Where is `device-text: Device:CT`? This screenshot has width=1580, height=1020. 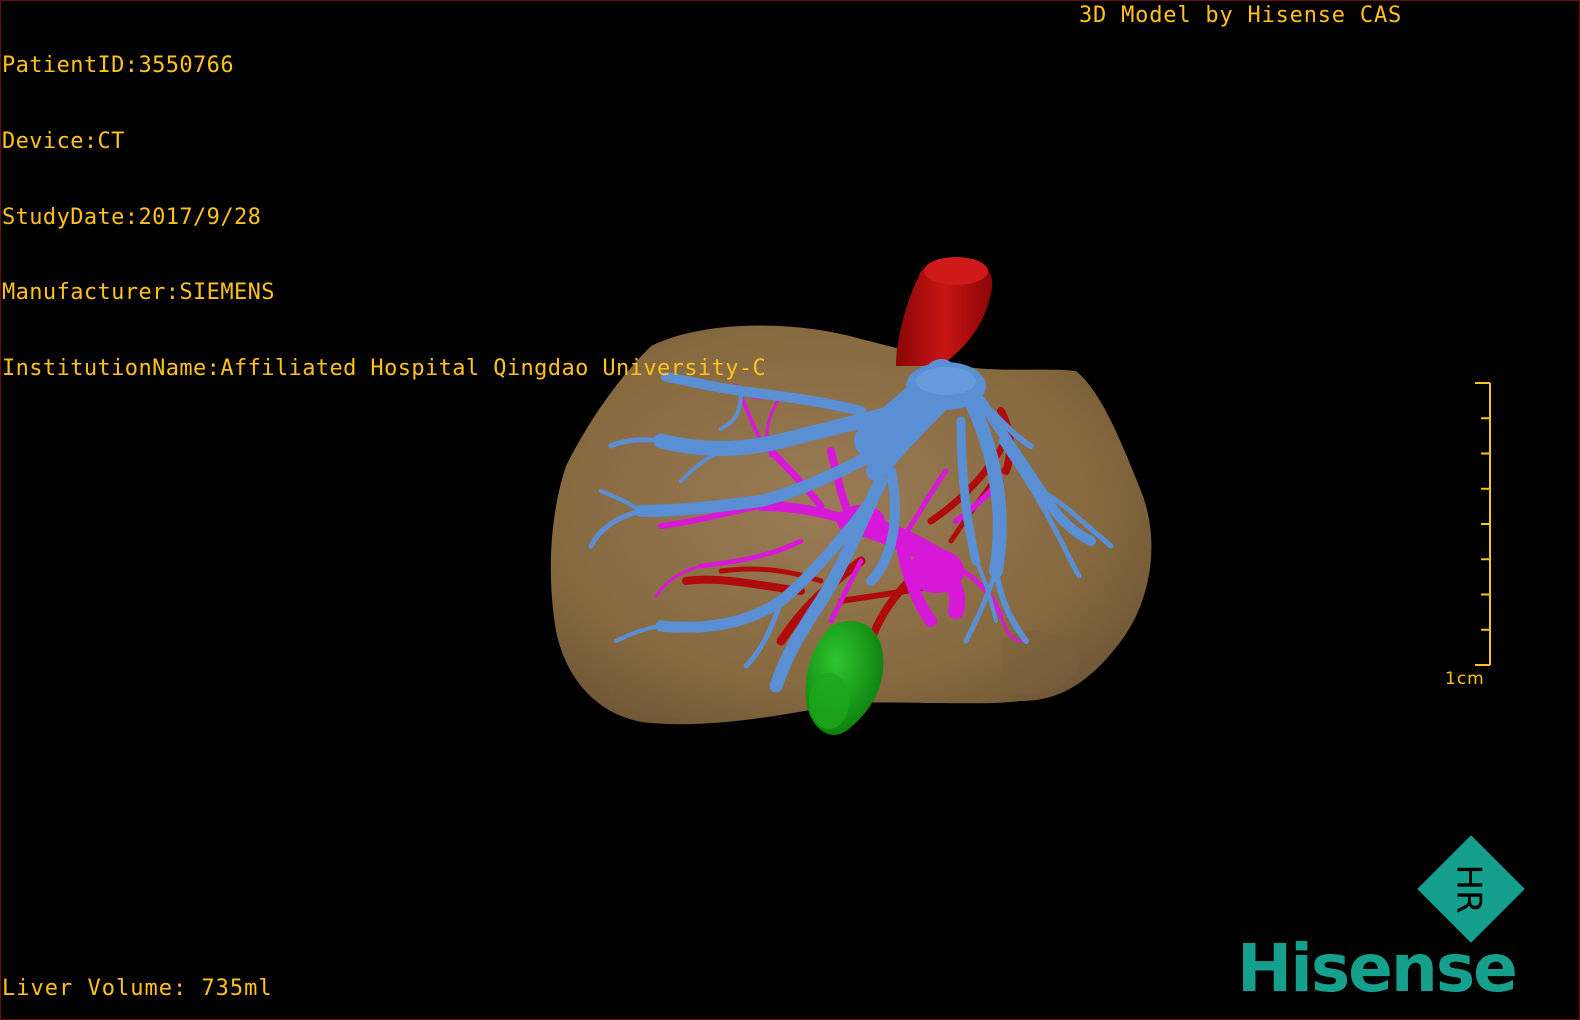
device-text: Device:CT is located at coordinates (63, 142).